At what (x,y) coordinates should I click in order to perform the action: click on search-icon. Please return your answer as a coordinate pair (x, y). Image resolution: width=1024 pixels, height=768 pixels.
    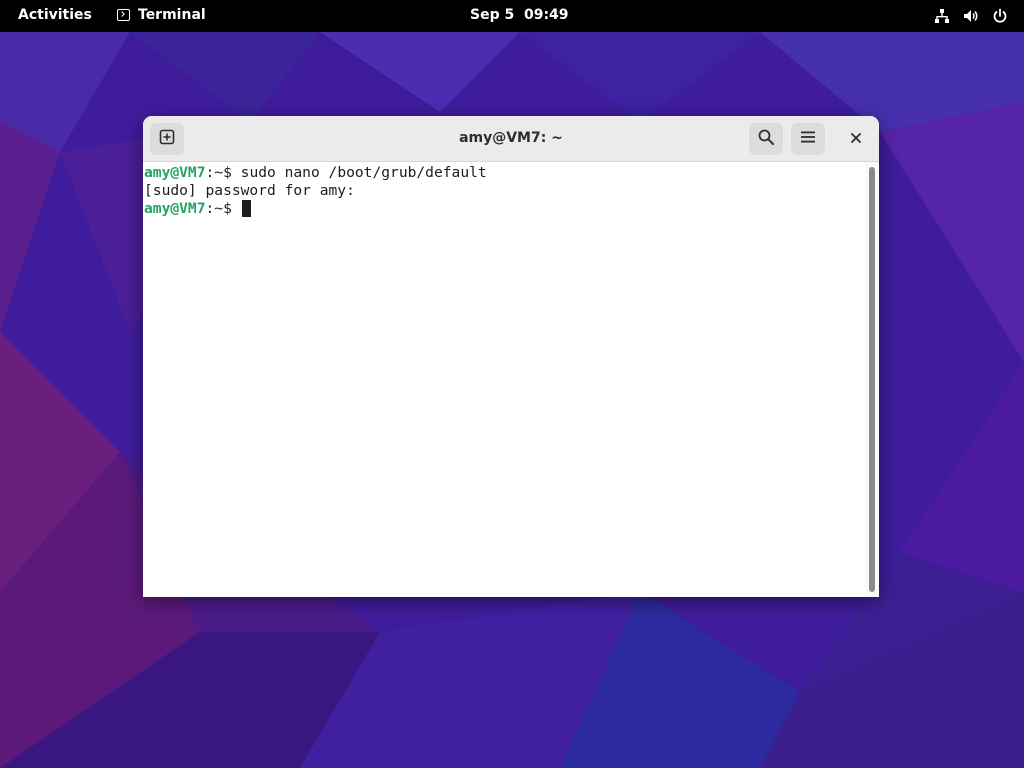
    Looking at the image, I should click on (766, 139).